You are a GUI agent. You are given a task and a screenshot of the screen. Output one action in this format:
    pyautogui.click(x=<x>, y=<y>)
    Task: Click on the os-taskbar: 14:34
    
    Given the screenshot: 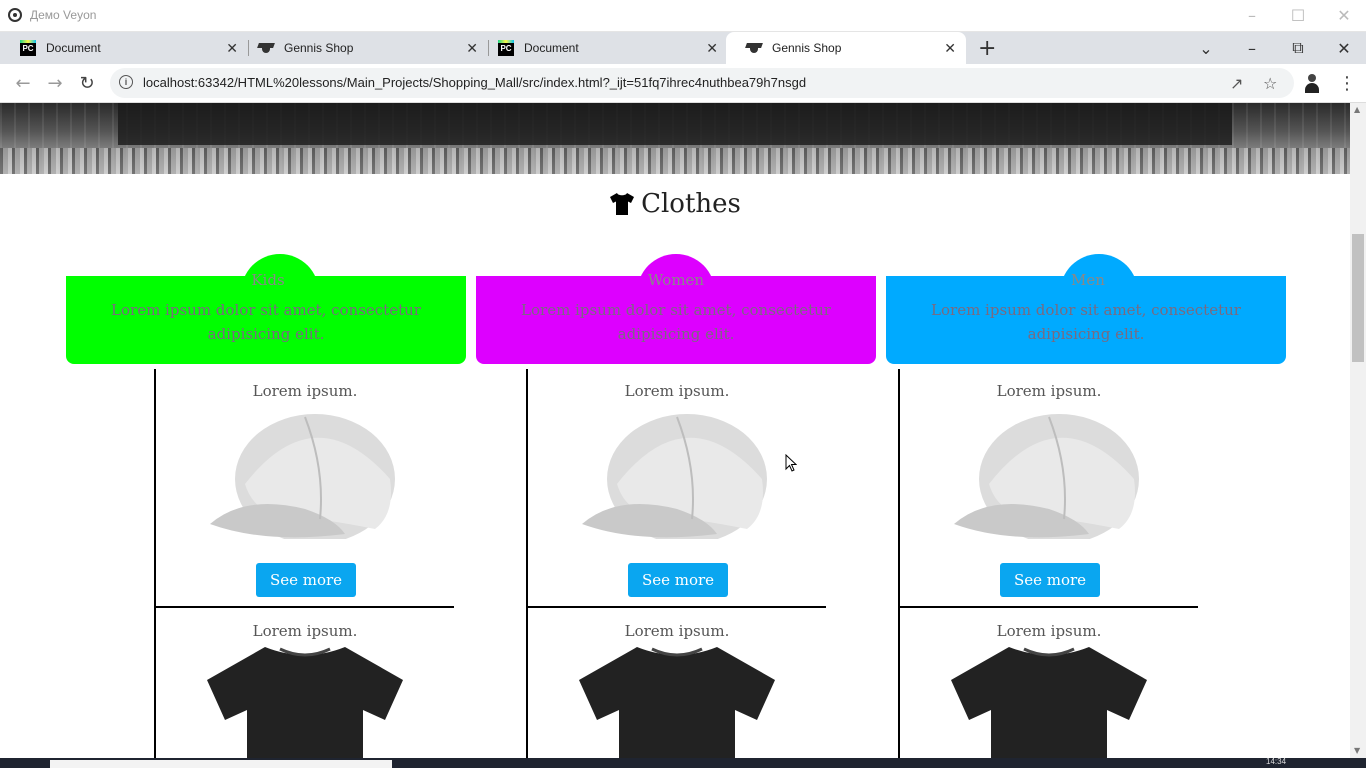 What is the action you would take?
    pyautogui.click(x=683, y=763)
    